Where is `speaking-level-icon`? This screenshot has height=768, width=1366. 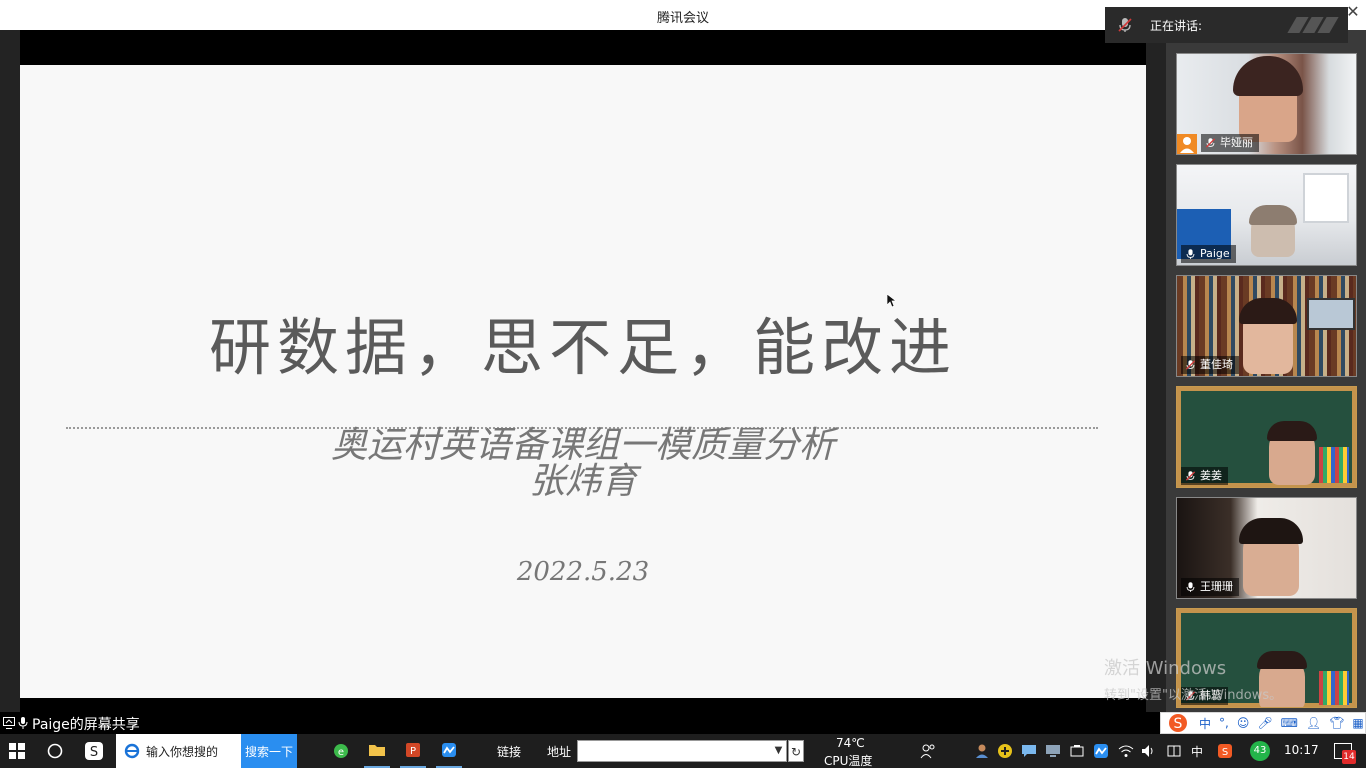 speaking-level-icon is located at coordinates (1313, 25).